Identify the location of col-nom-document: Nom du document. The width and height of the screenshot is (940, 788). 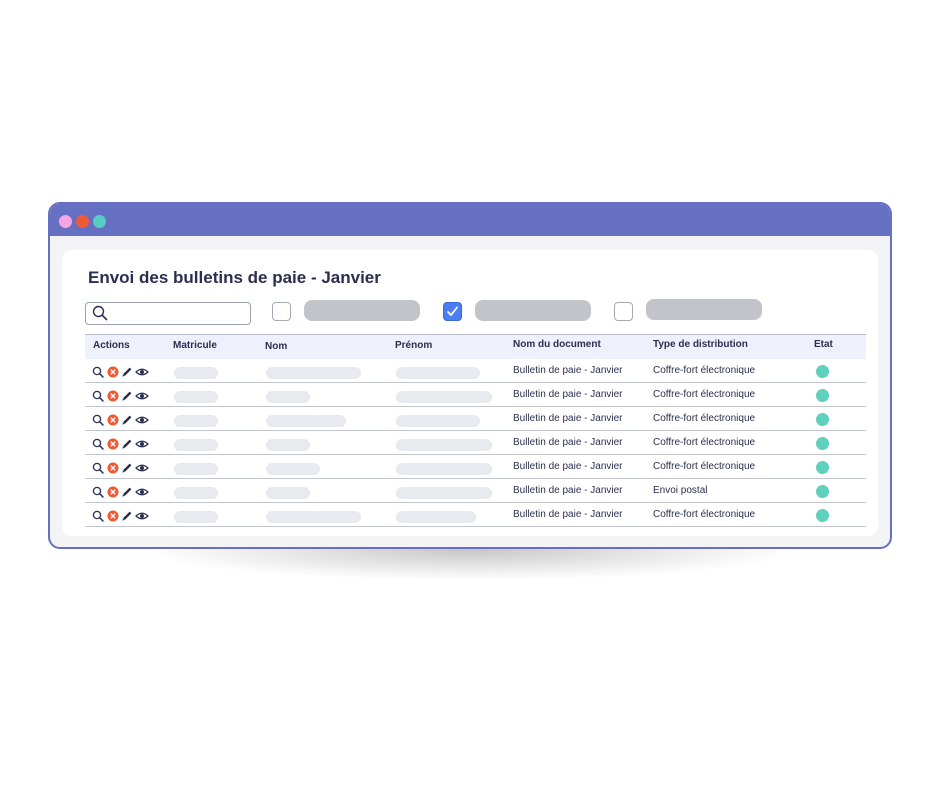
(557, 344).